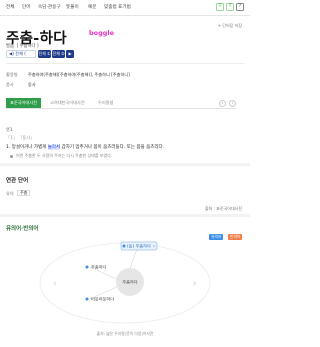 This screenshot has height=347, width=320. Describe the element at coordinates (21, 54) in the screenshot. I see `audio-play-button: ◀) 전체 (` at that location.